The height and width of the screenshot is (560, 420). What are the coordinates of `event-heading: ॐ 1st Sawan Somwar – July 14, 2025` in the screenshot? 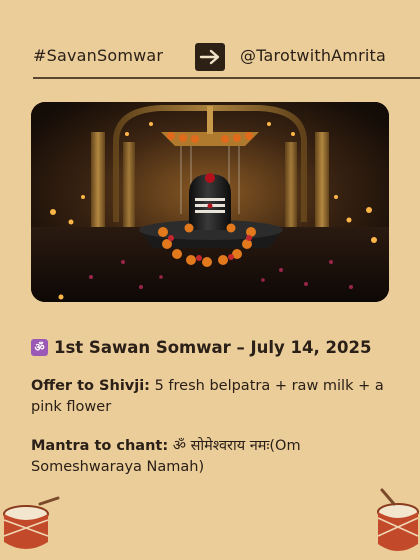 It's located at (217, 347).